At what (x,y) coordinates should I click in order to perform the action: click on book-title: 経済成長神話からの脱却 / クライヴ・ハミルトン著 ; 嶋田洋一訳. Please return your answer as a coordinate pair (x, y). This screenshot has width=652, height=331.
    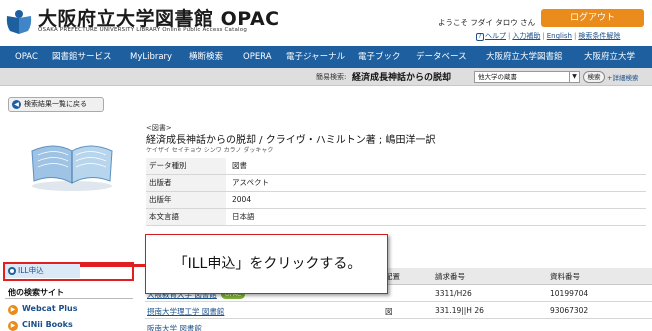
    Looking at the image, I should click on (291, 140).